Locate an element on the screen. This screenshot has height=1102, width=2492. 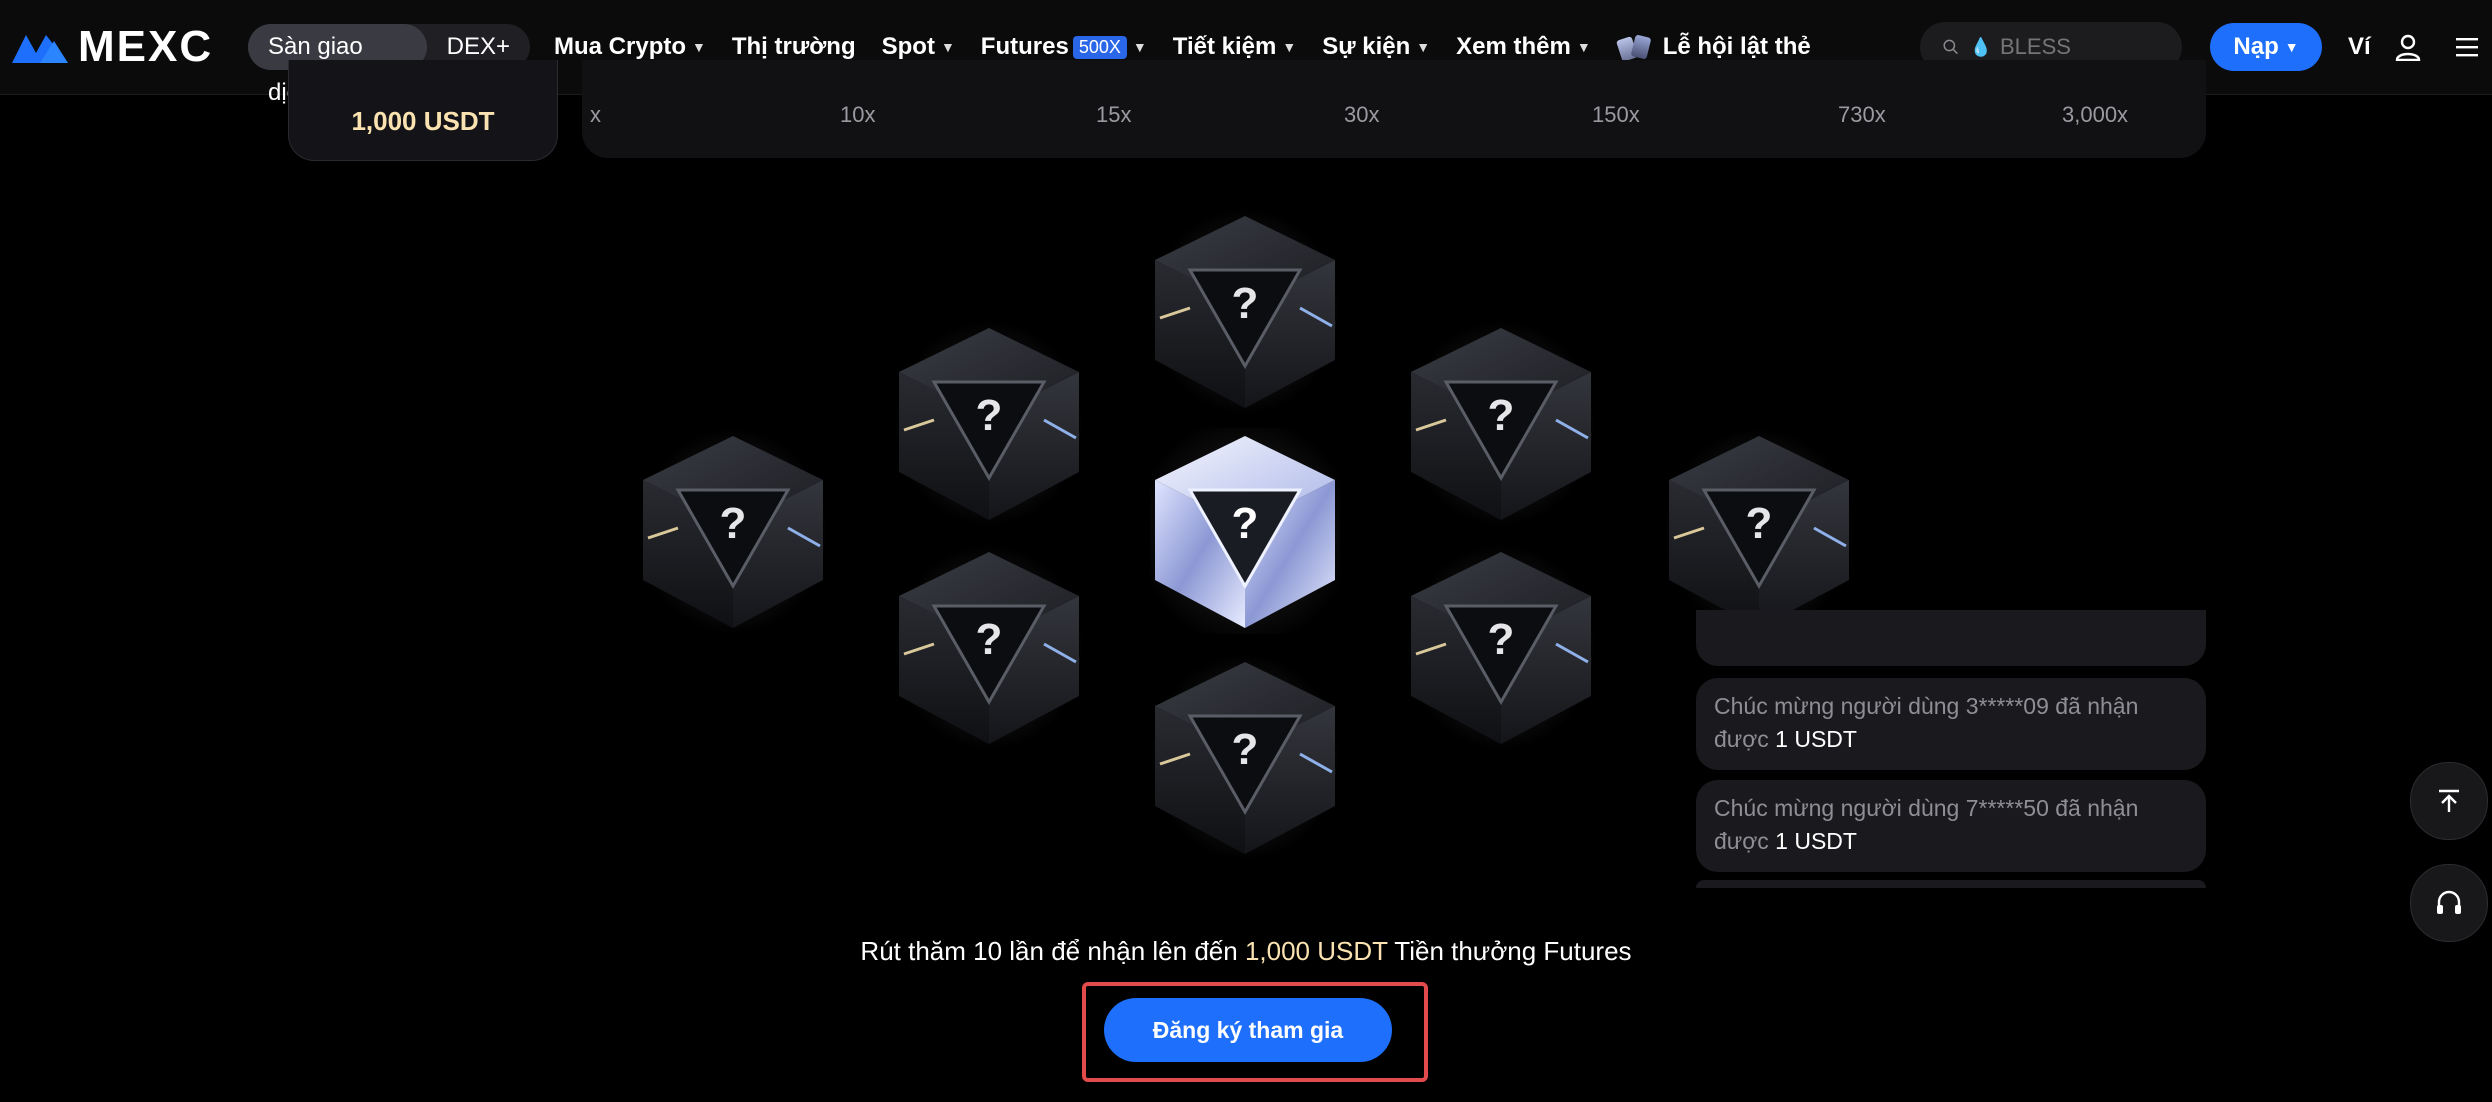
headline-highlight: 1,000 USDT is located at coordinates (1316, 951).